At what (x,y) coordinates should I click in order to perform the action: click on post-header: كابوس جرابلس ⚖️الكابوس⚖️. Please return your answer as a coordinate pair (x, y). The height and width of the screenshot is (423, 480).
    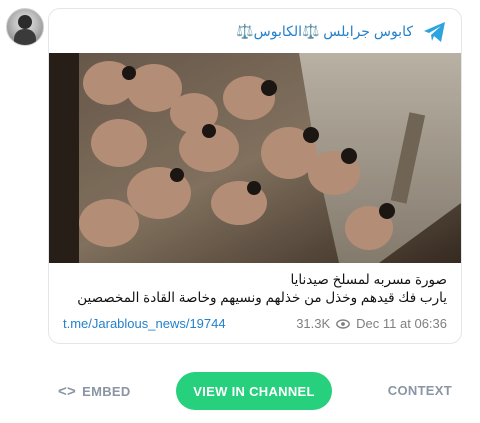
    Looking at the image, I should click on (255, 31).